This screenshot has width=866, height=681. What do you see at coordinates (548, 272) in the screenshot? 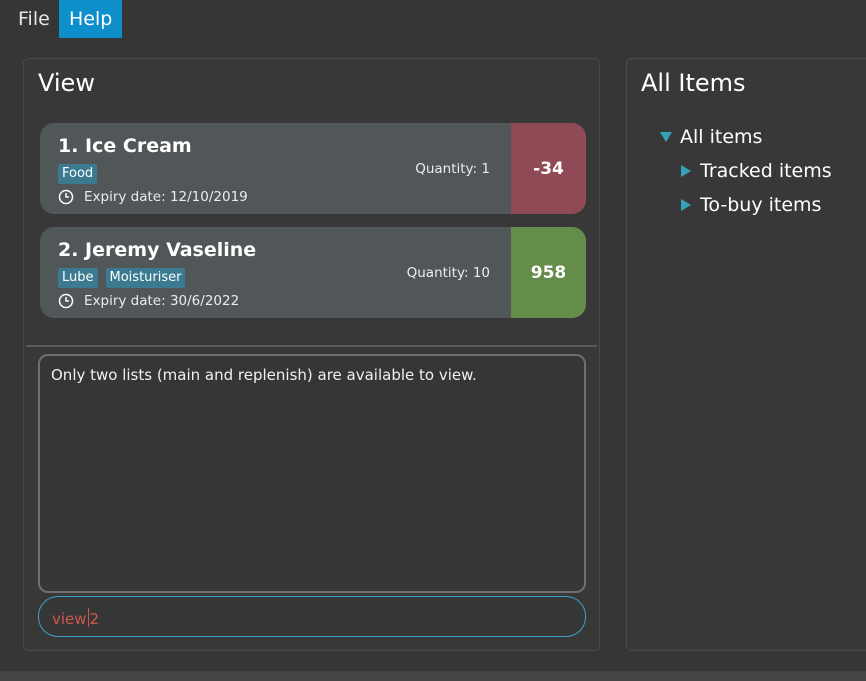
I see `item-count-badge: 958` at bounding box center [548, 272].